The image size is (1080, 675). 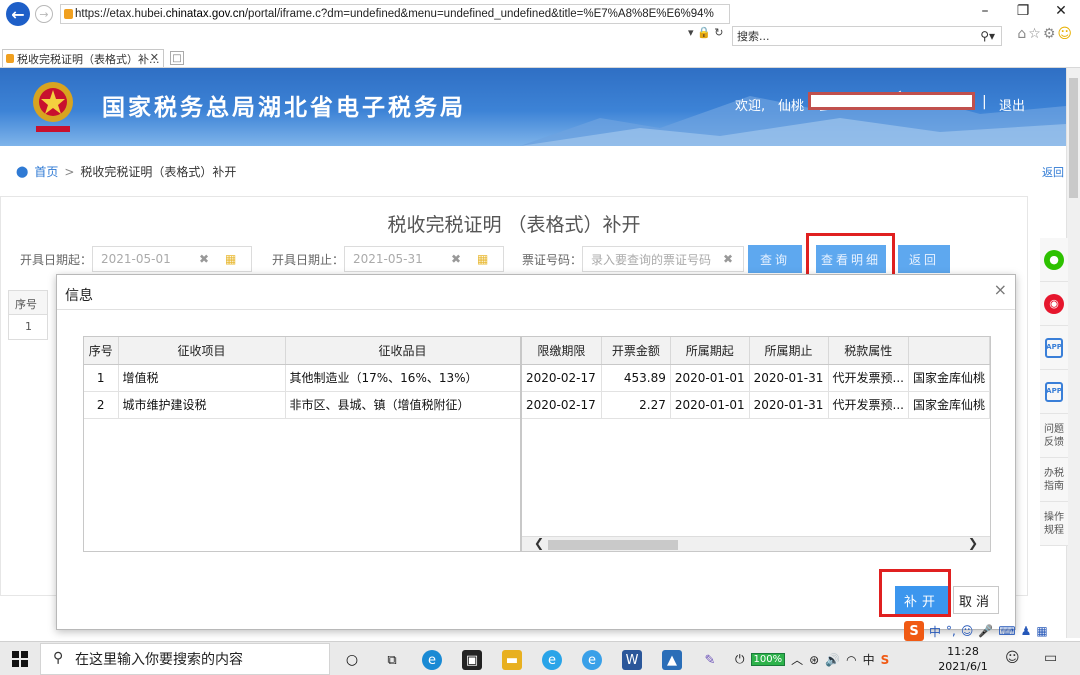 I want to click on scroll-right-icon: ❯, so click(x=973, y=543).